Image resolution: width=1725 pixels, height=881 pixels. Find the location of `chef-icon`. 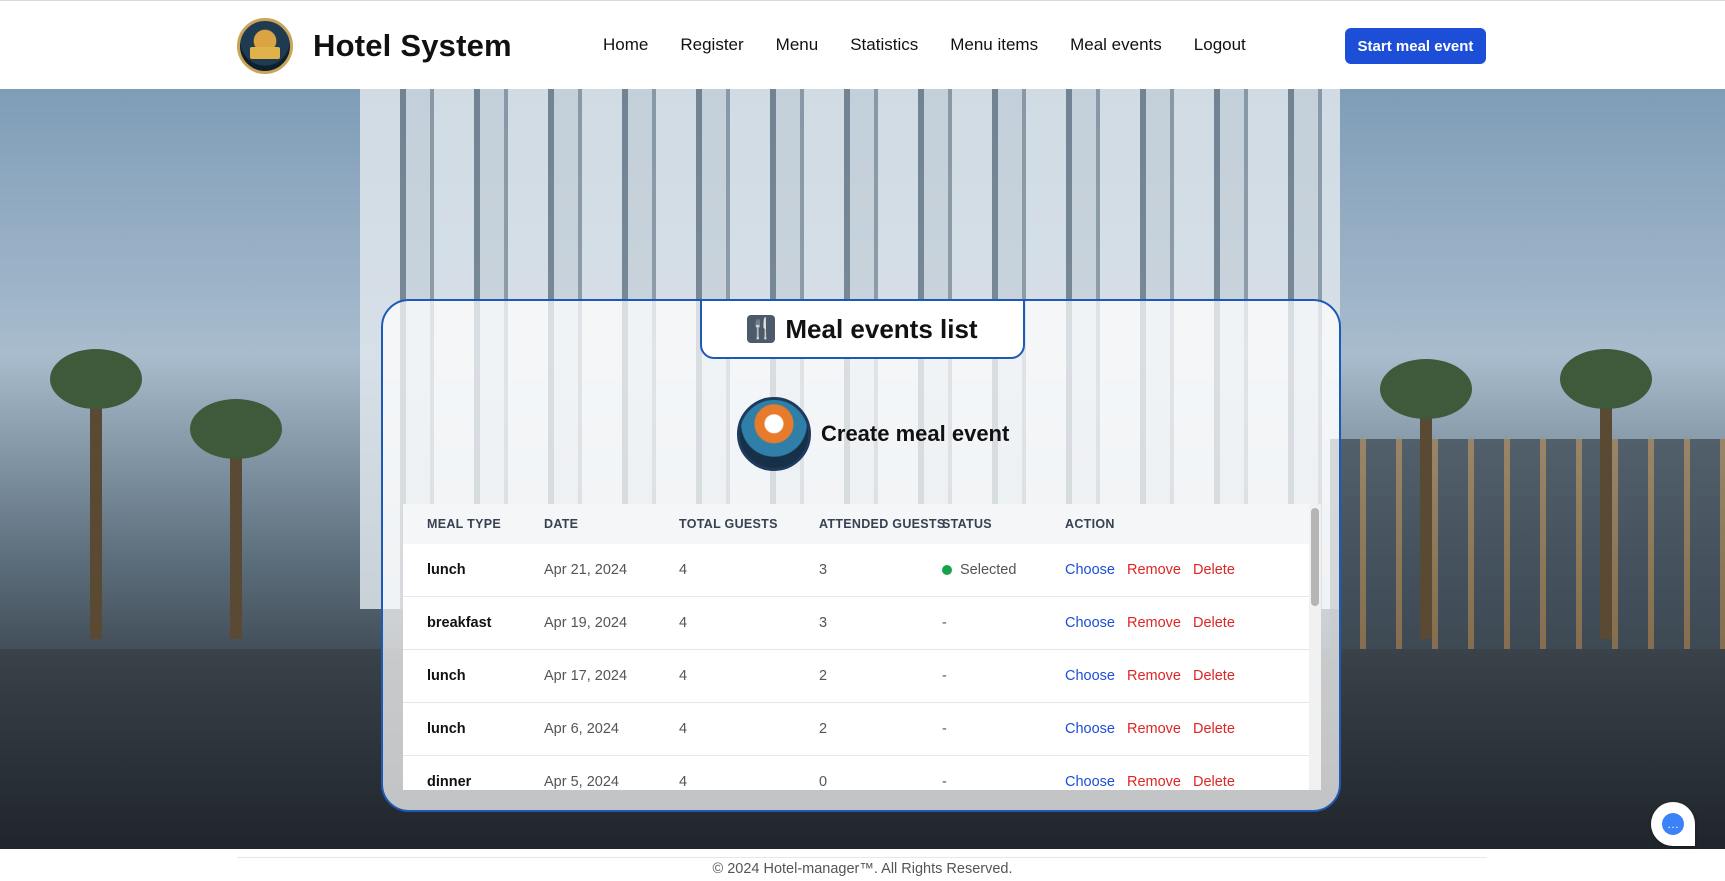

chef-icon is located at coordinates (774, 434).